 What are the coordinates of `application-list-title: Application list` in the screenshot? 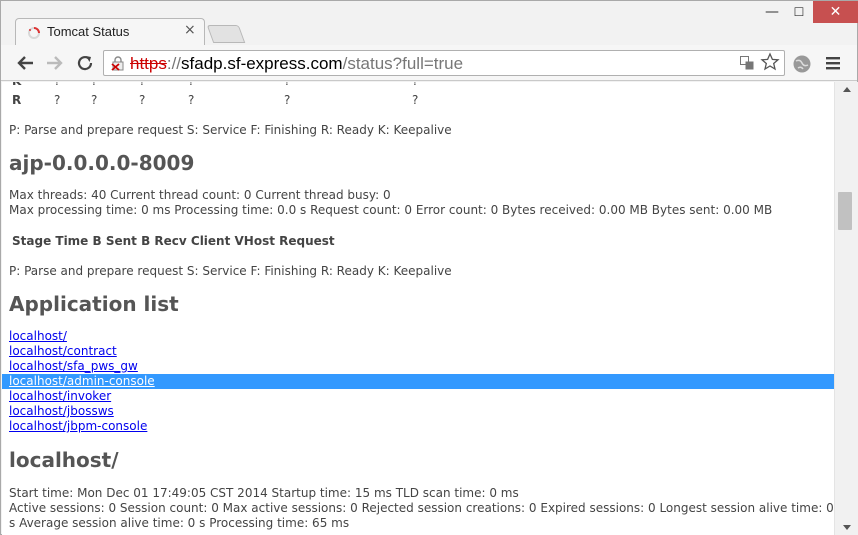 It's located at (94, 304).